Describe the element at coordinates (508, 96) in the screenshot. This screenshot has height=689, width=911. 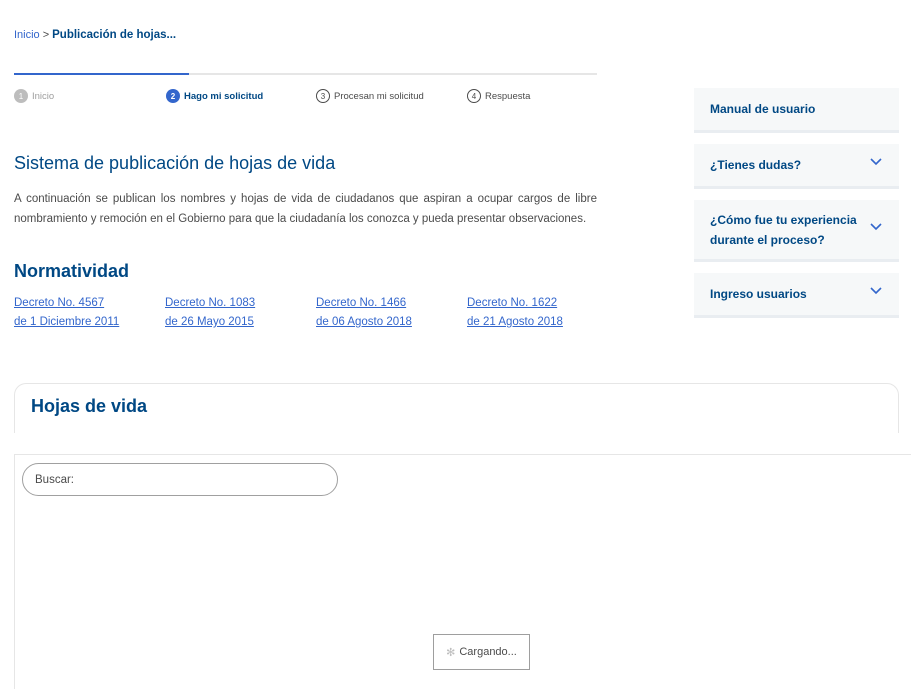
I see `step-label-4: Respuesta` at that location.